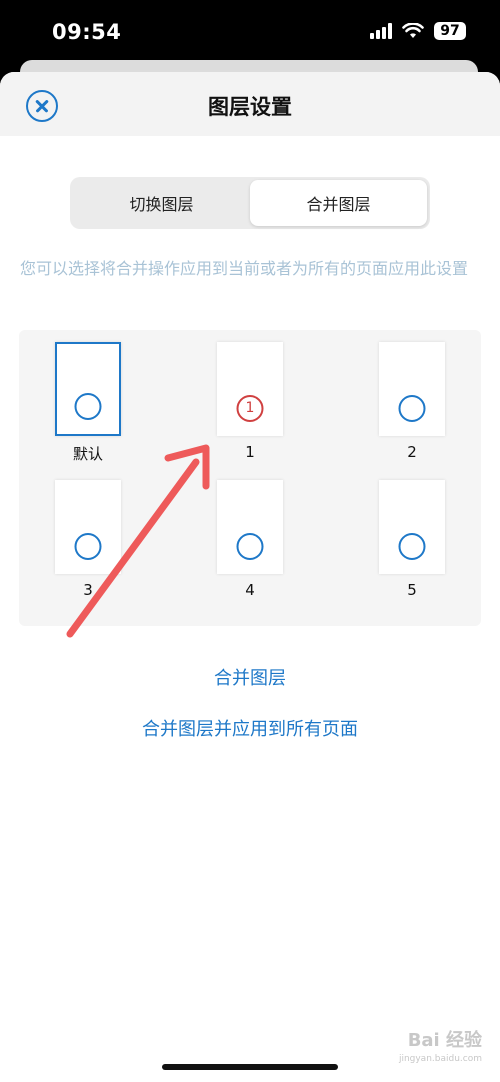  I want to click on segmented-control: 切换图层 合并图层, so click(250, 203).